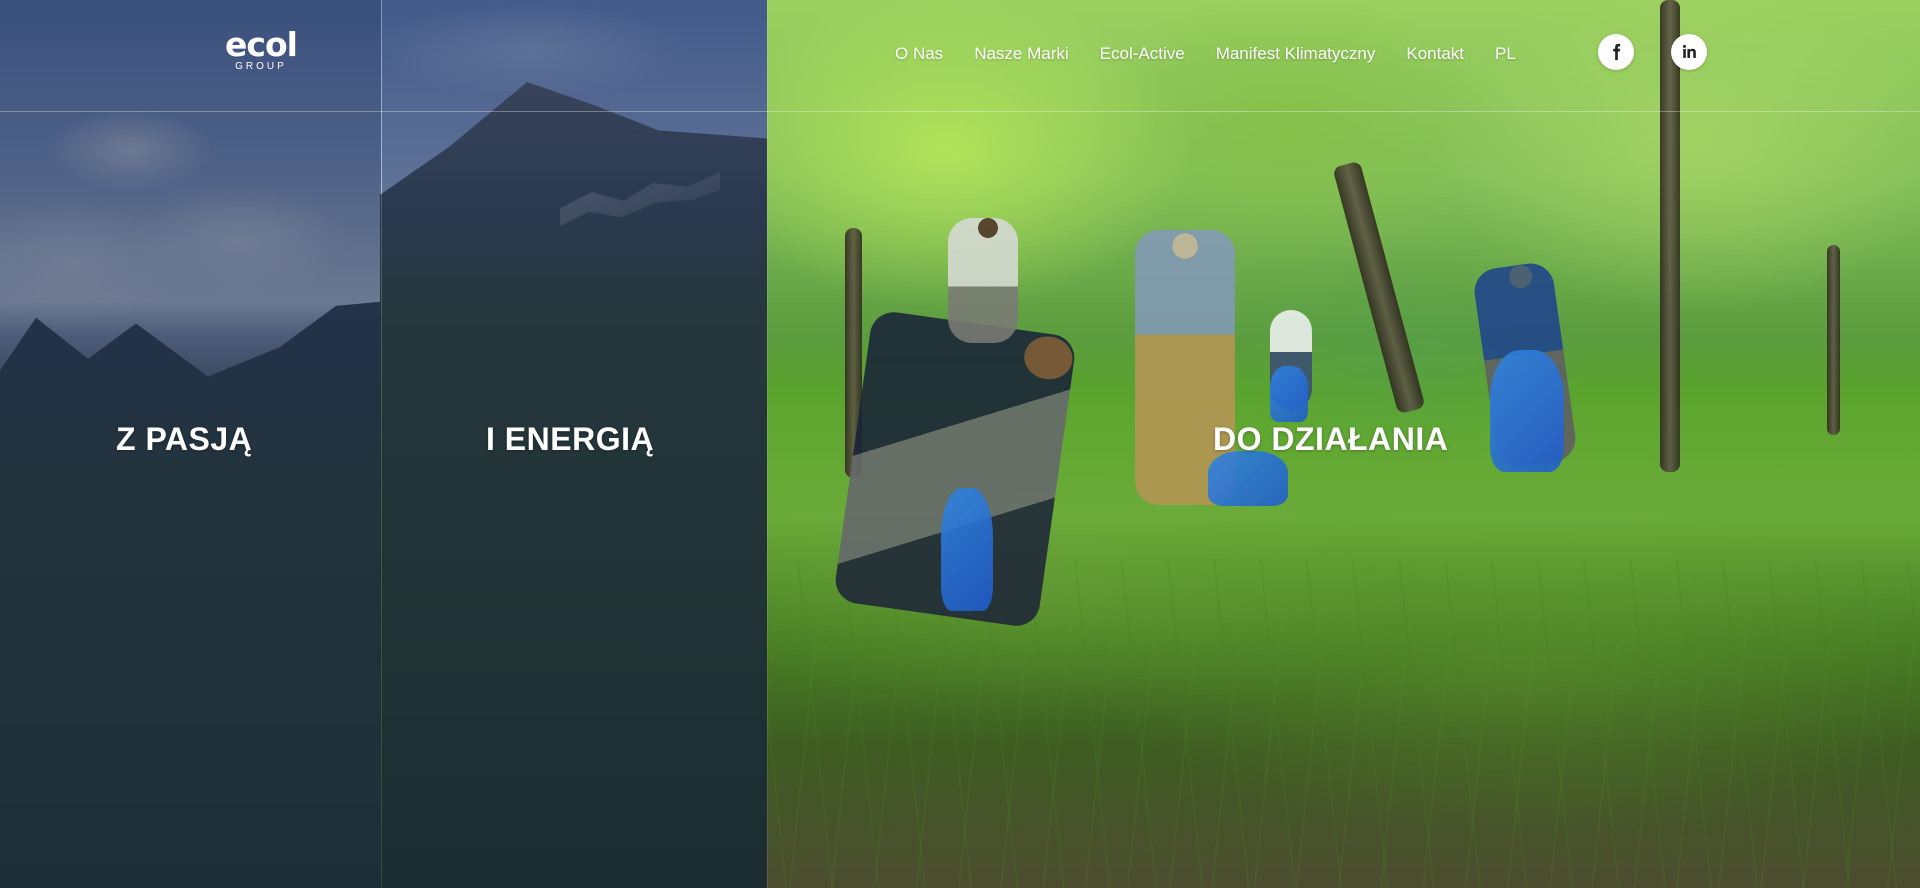  I want to click on nav-link-contact: Kontakt, so click(1435, 54).